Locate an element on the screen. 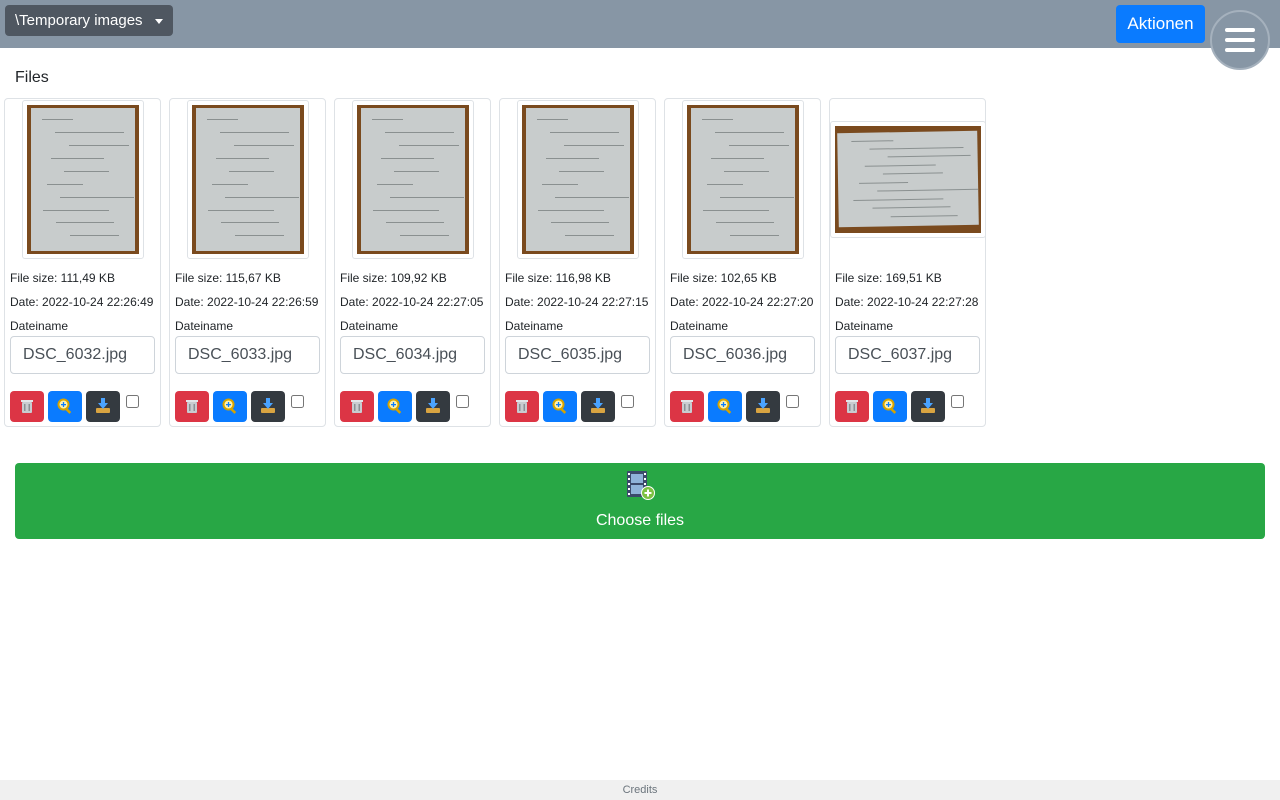  file-size-text: File size: 115,67 KB is located at coordinates (228, 278).